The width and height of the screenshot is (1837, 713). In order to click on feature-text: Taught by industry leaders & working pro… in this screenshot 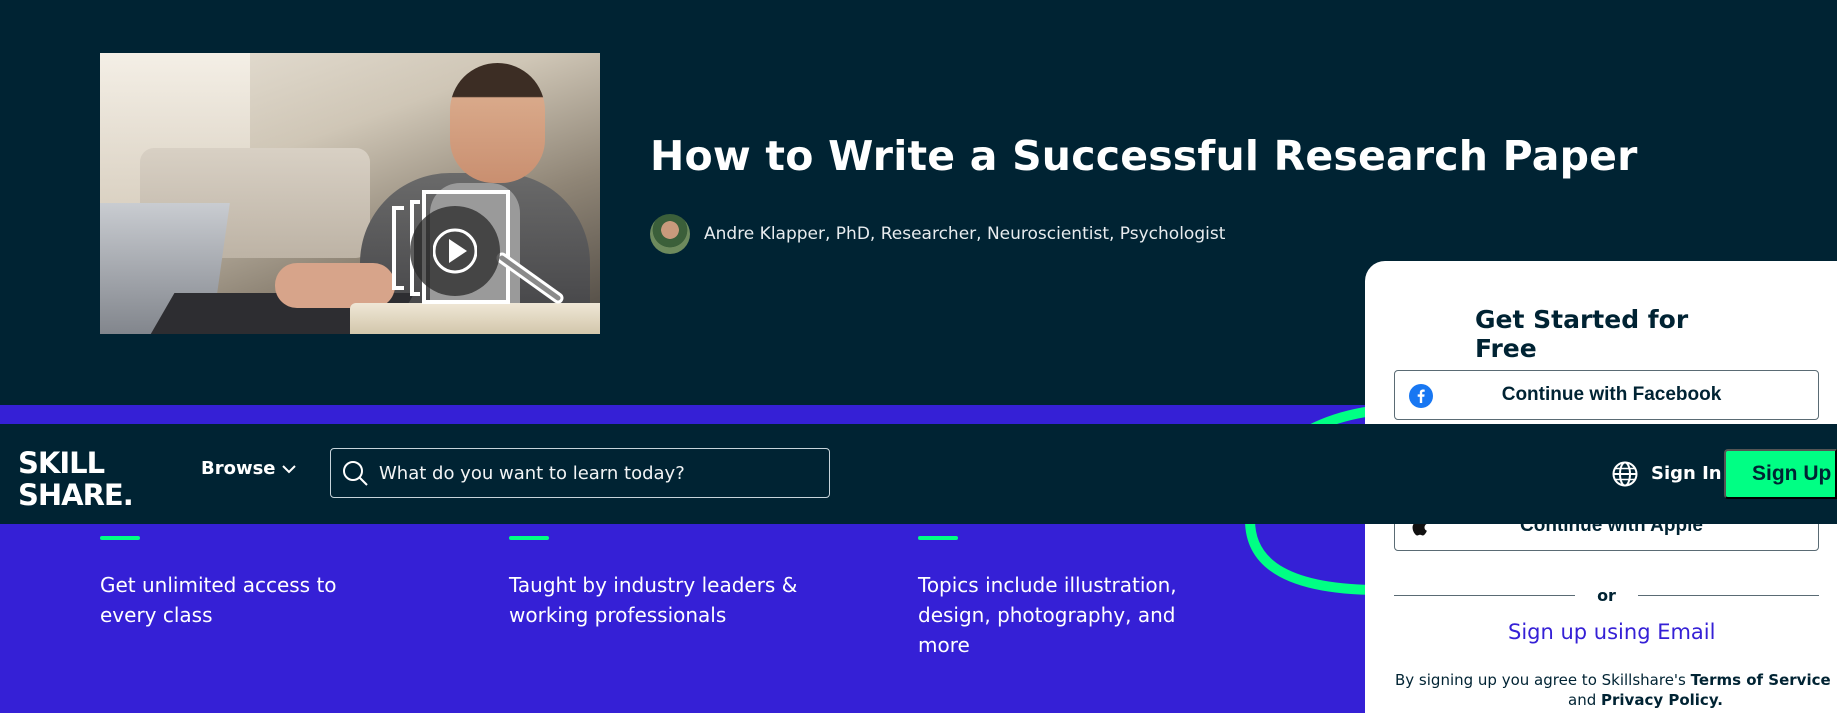, I will do `click(653, 600)`.